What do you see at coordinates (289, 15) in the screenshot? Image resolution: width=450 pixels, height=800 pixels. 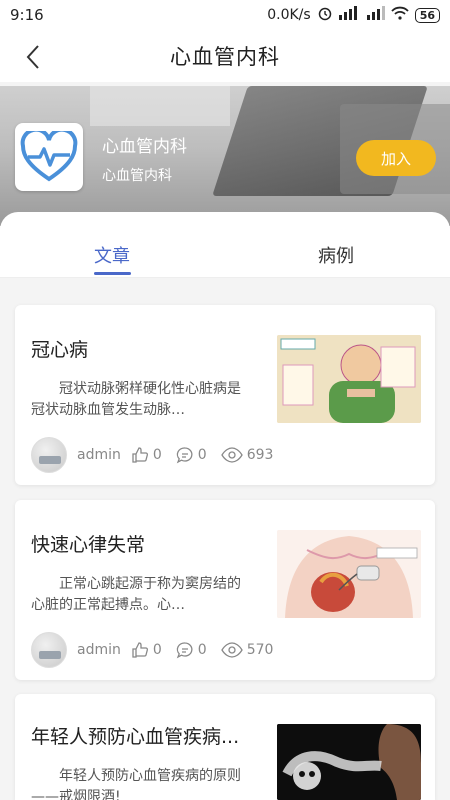 I see `network-speed: 0.0K/s` at bounding box center [289, 15].